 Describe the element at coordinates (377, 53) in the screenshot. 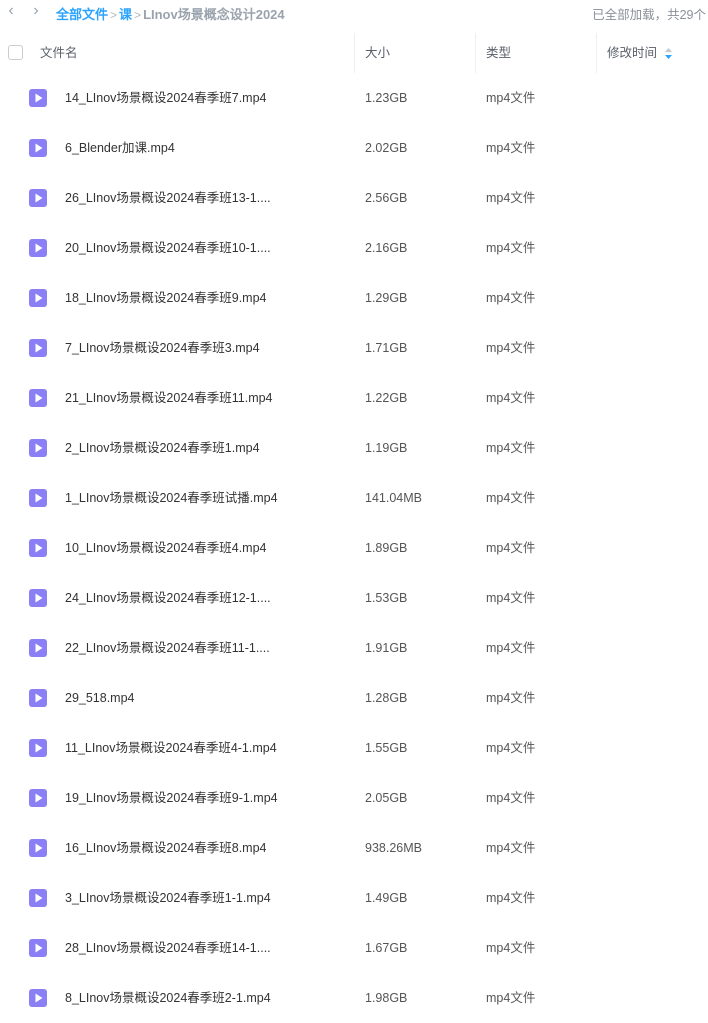

I see `column-header-size: 大小` at that location.